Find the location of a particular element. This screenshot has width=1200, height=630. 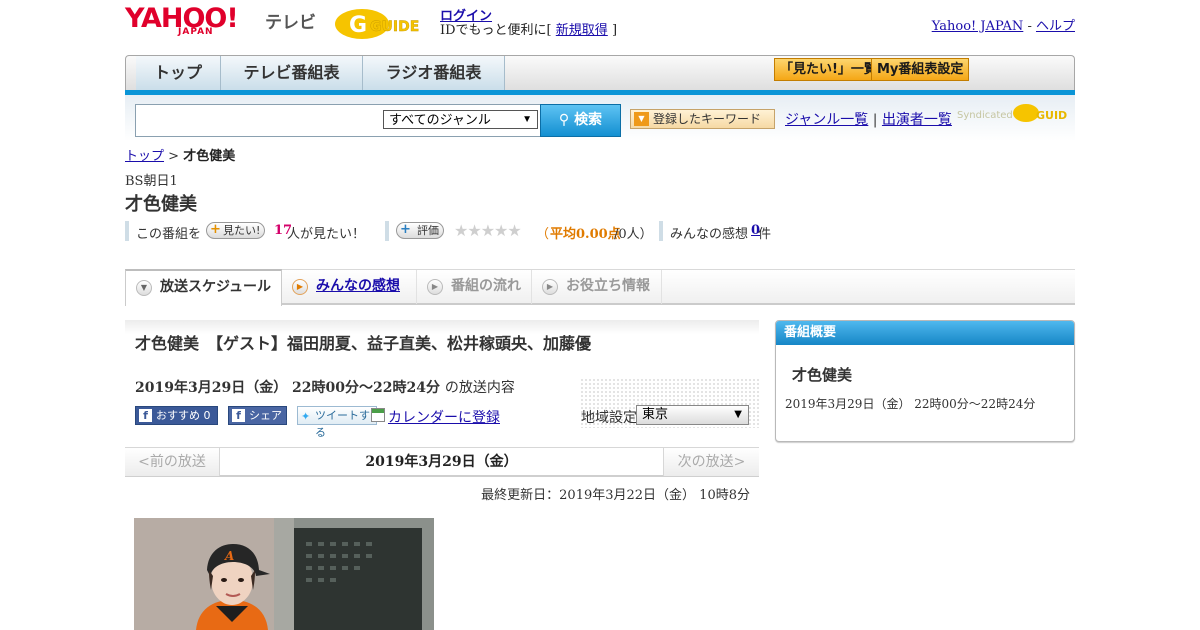

broadcast-title: 才色健美 【ゲスト】福田朋夏、益子直美、松井稼頭央、加藤優 is located at coordinates (363, 343).